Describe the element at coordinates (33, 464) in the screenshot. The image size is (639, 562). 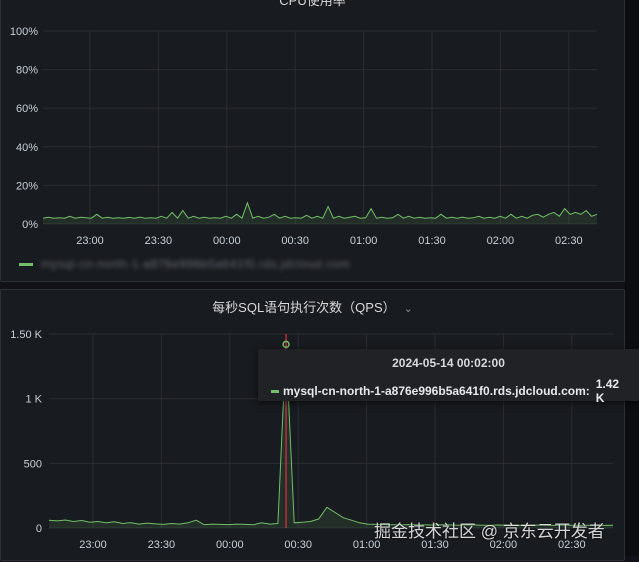
I see `y-tick-label: 500` at that location.